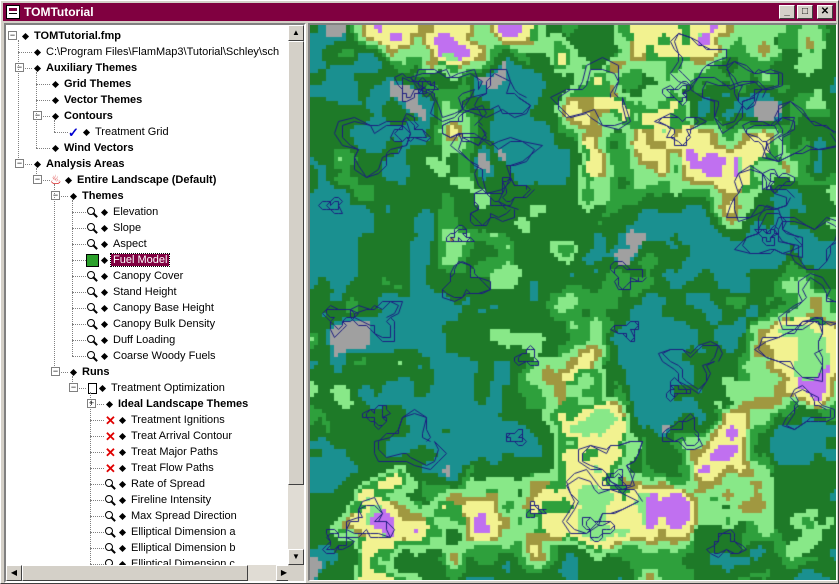 The width and height of the screenshot is (839, 584). What do you see at coordinates (148, 276) in the screenshot?
I see `tree-item-label: Canopy Cover` at bounding box center [148, 276].